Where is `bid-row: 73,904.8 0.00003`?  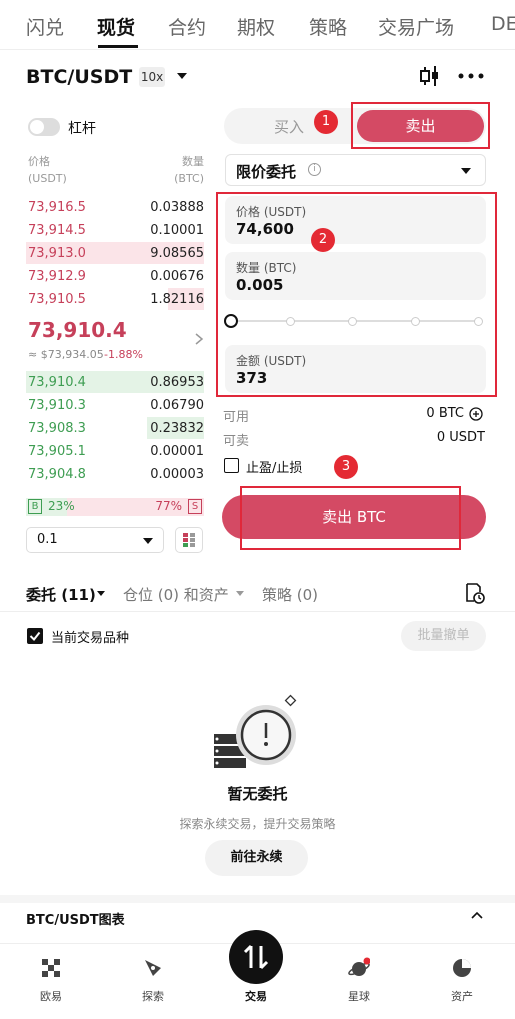 bid-row: 73,904.8 0.00003 is located at coordinates (115, 475).